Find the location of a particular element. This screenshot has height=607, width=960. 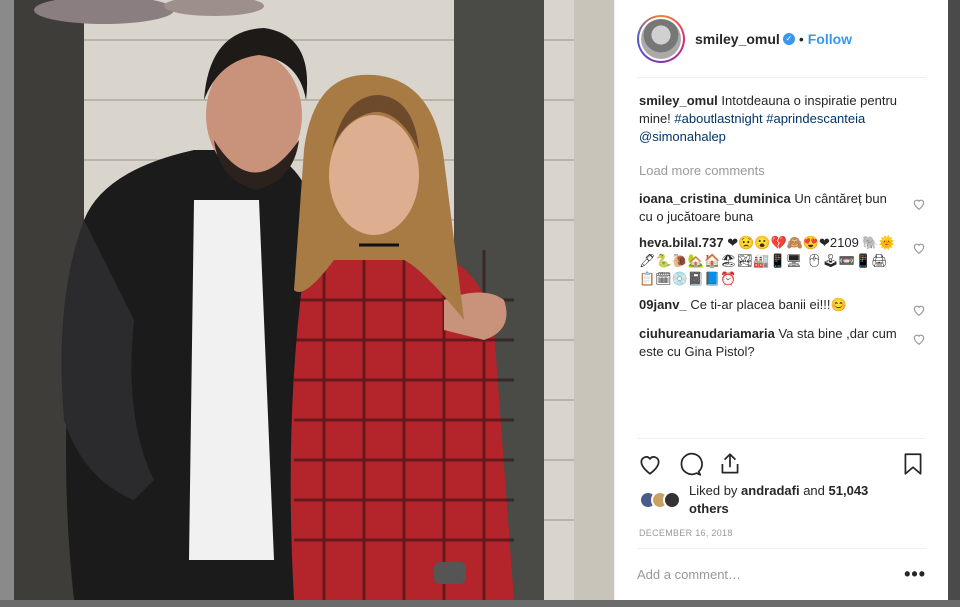

likes-summary: Liked by andradafi and 51,043 others is located at coordinates (774, 500).